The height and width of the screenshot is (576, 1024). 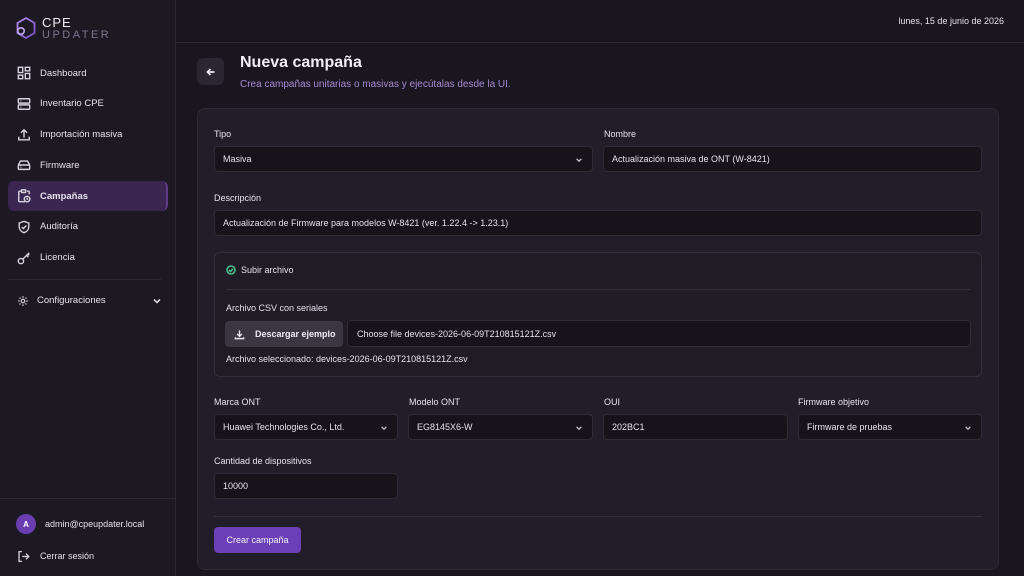 I want to click on shield-check-icon, so click(x=24, y=227).